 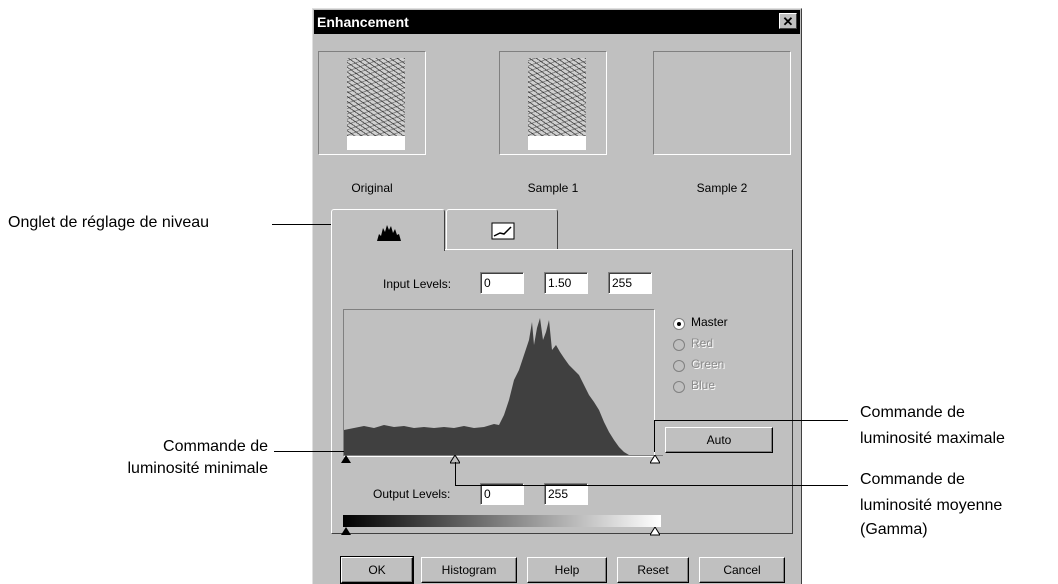 I want to click on output-min-handle, so click(x=346, y=531).